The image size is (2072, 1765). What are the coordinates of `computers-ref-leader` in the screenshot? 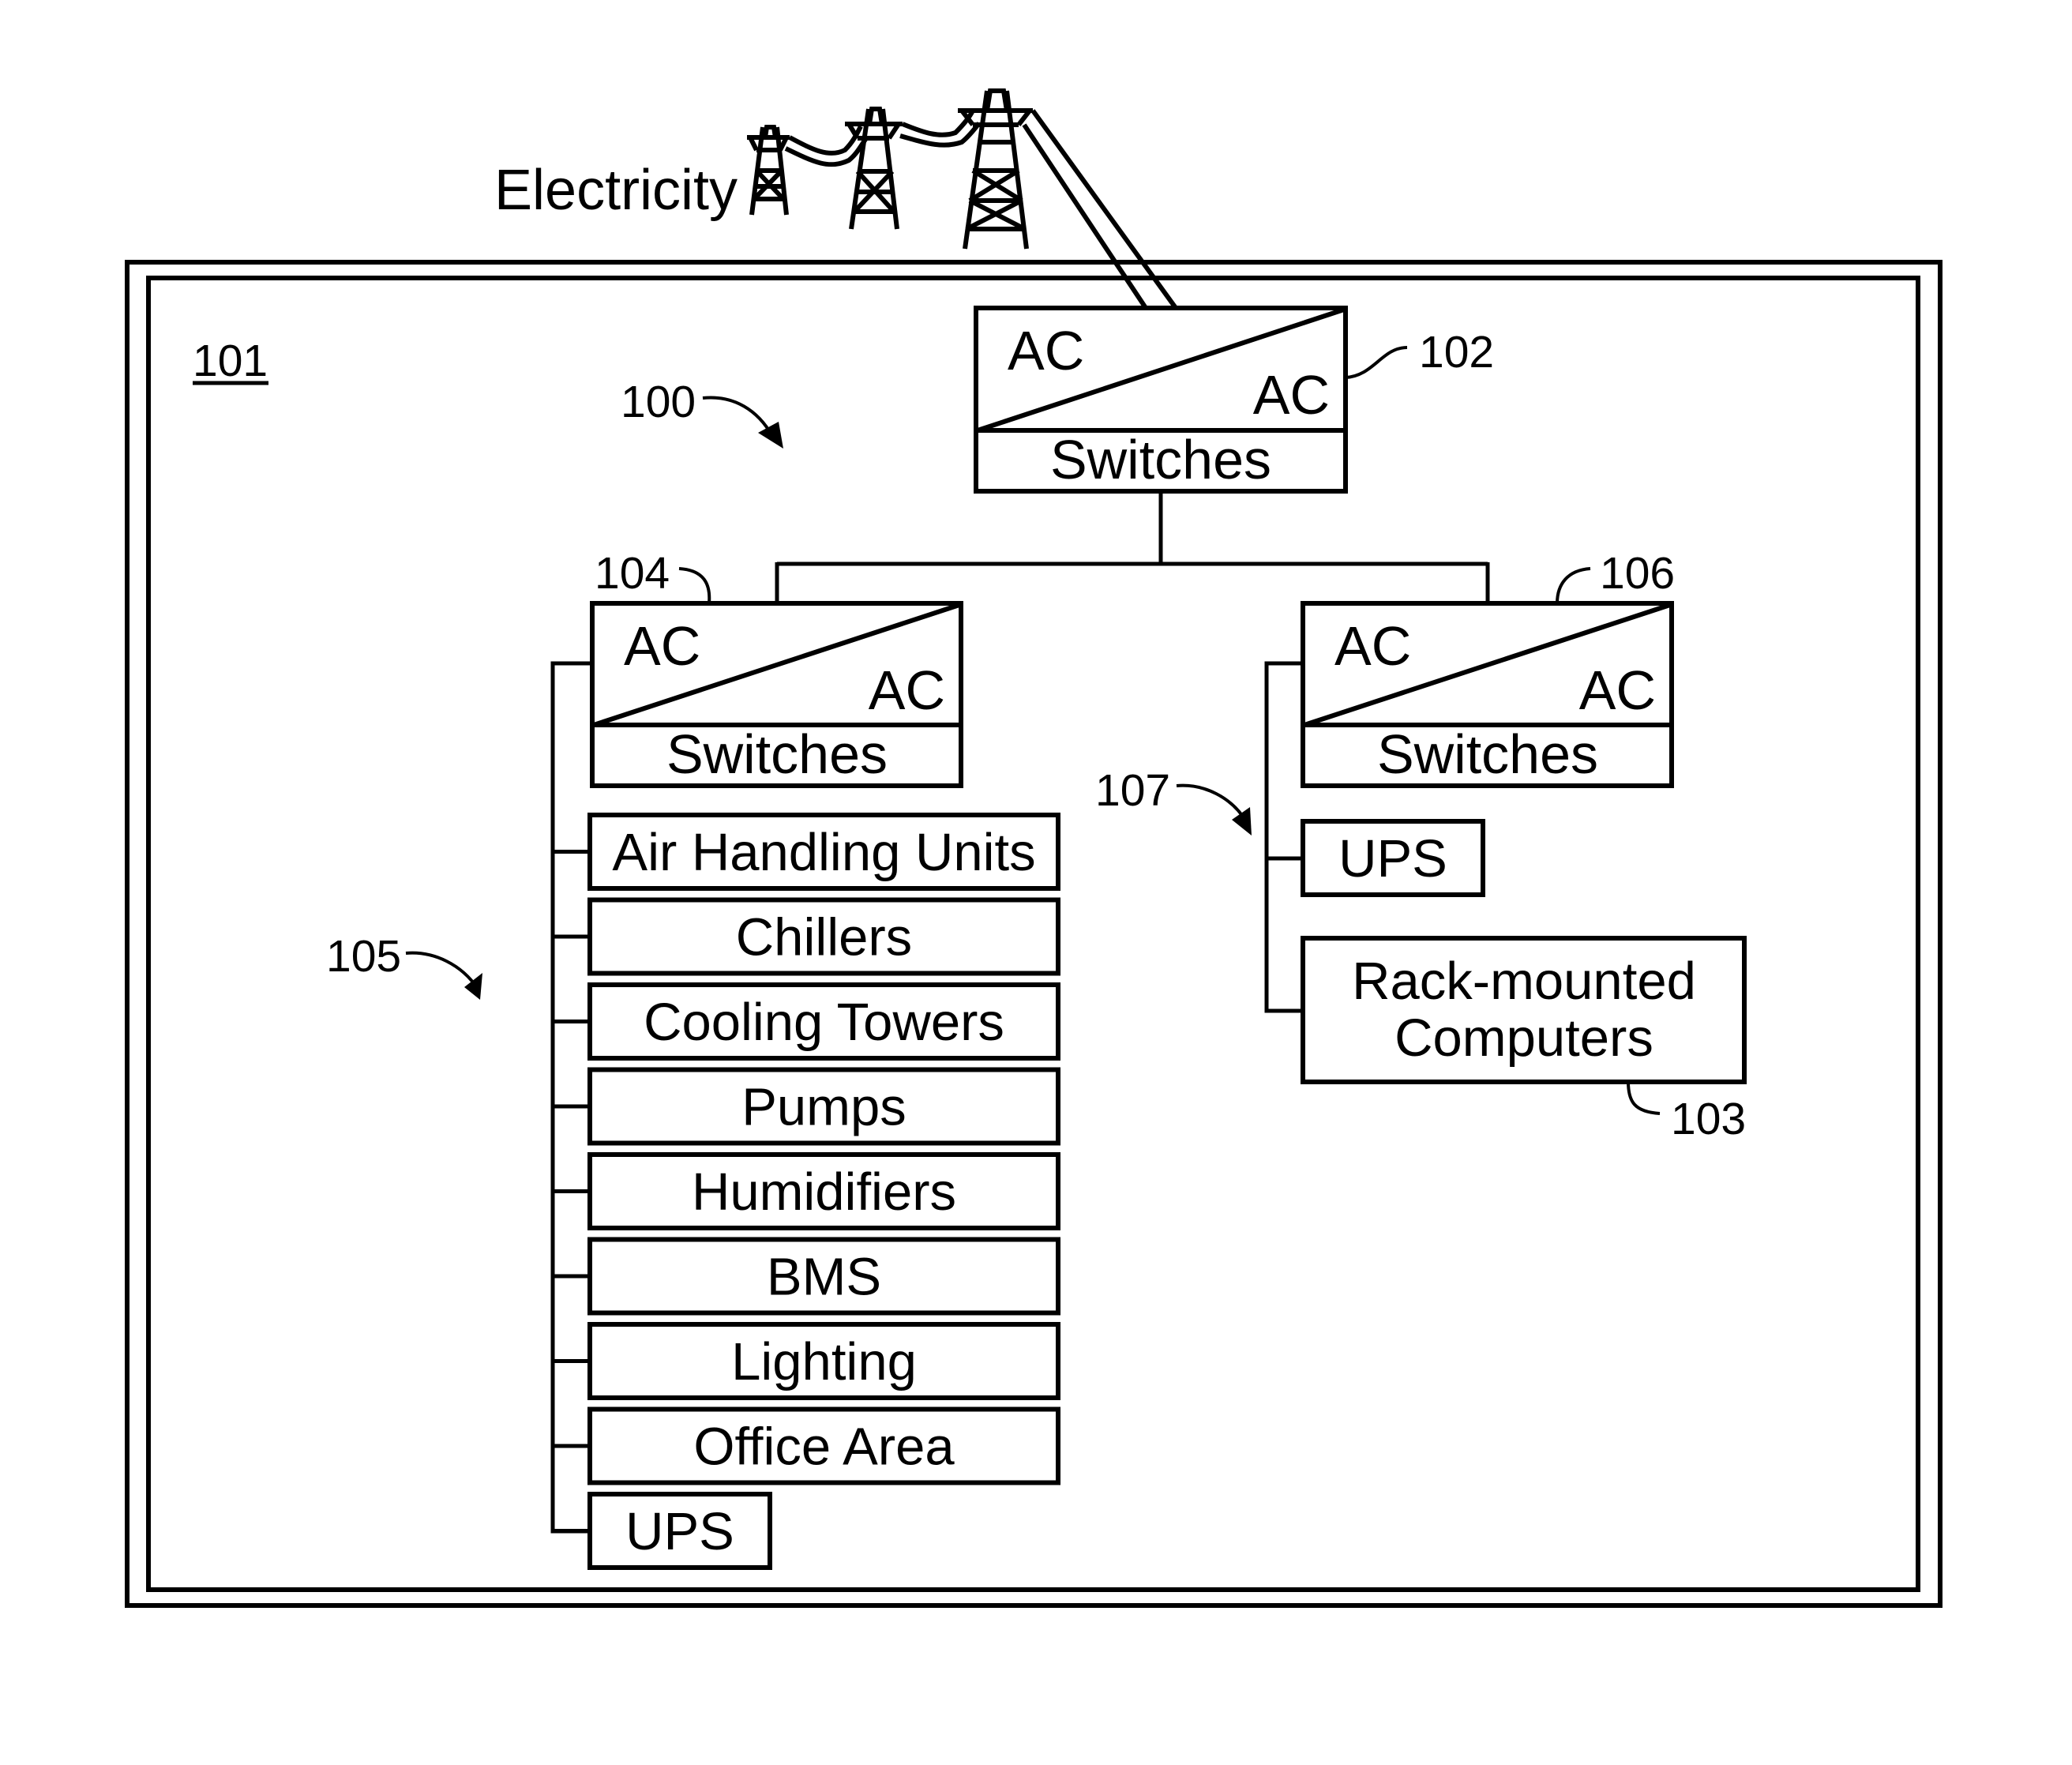 It's located at (1644, 1098).